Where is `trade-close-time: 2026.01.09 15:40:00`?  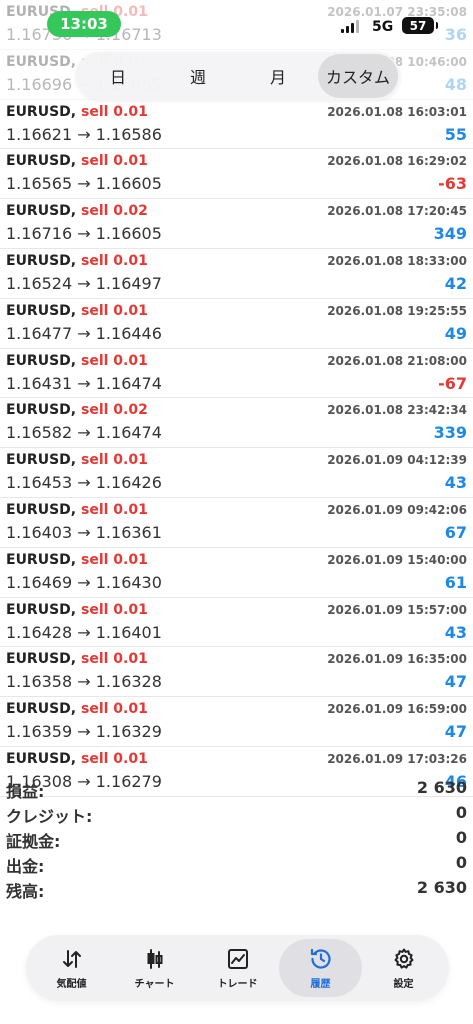
trade-close-time: 2026.01.09 15:40:00 is located at coordinates (397, 559).